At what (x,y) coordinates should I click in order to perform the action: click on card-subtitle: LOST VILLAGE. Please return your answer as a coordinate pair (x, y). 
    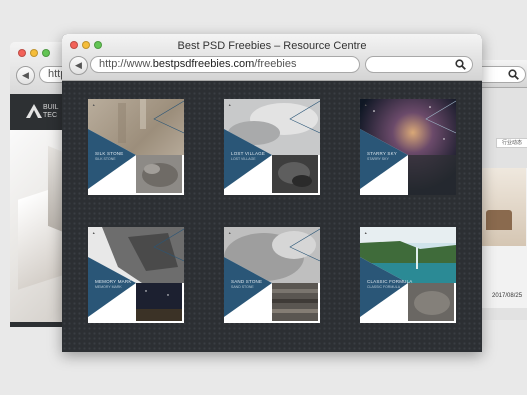
    Looking at the image, I should click on (243, 159).